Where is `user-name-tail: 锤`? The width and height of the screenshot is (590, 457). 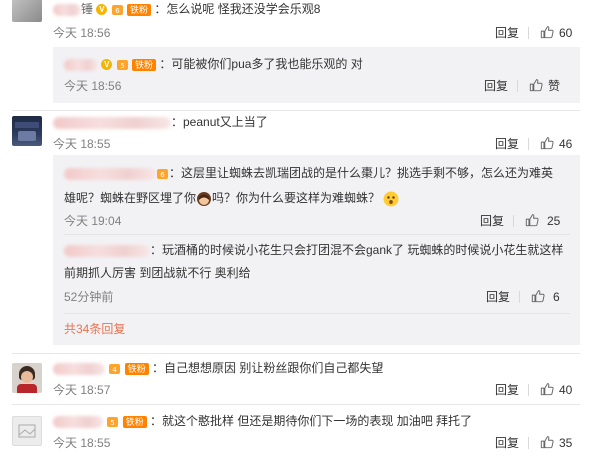
user-name-tail: 锤 is located at coordinates (87, 9).